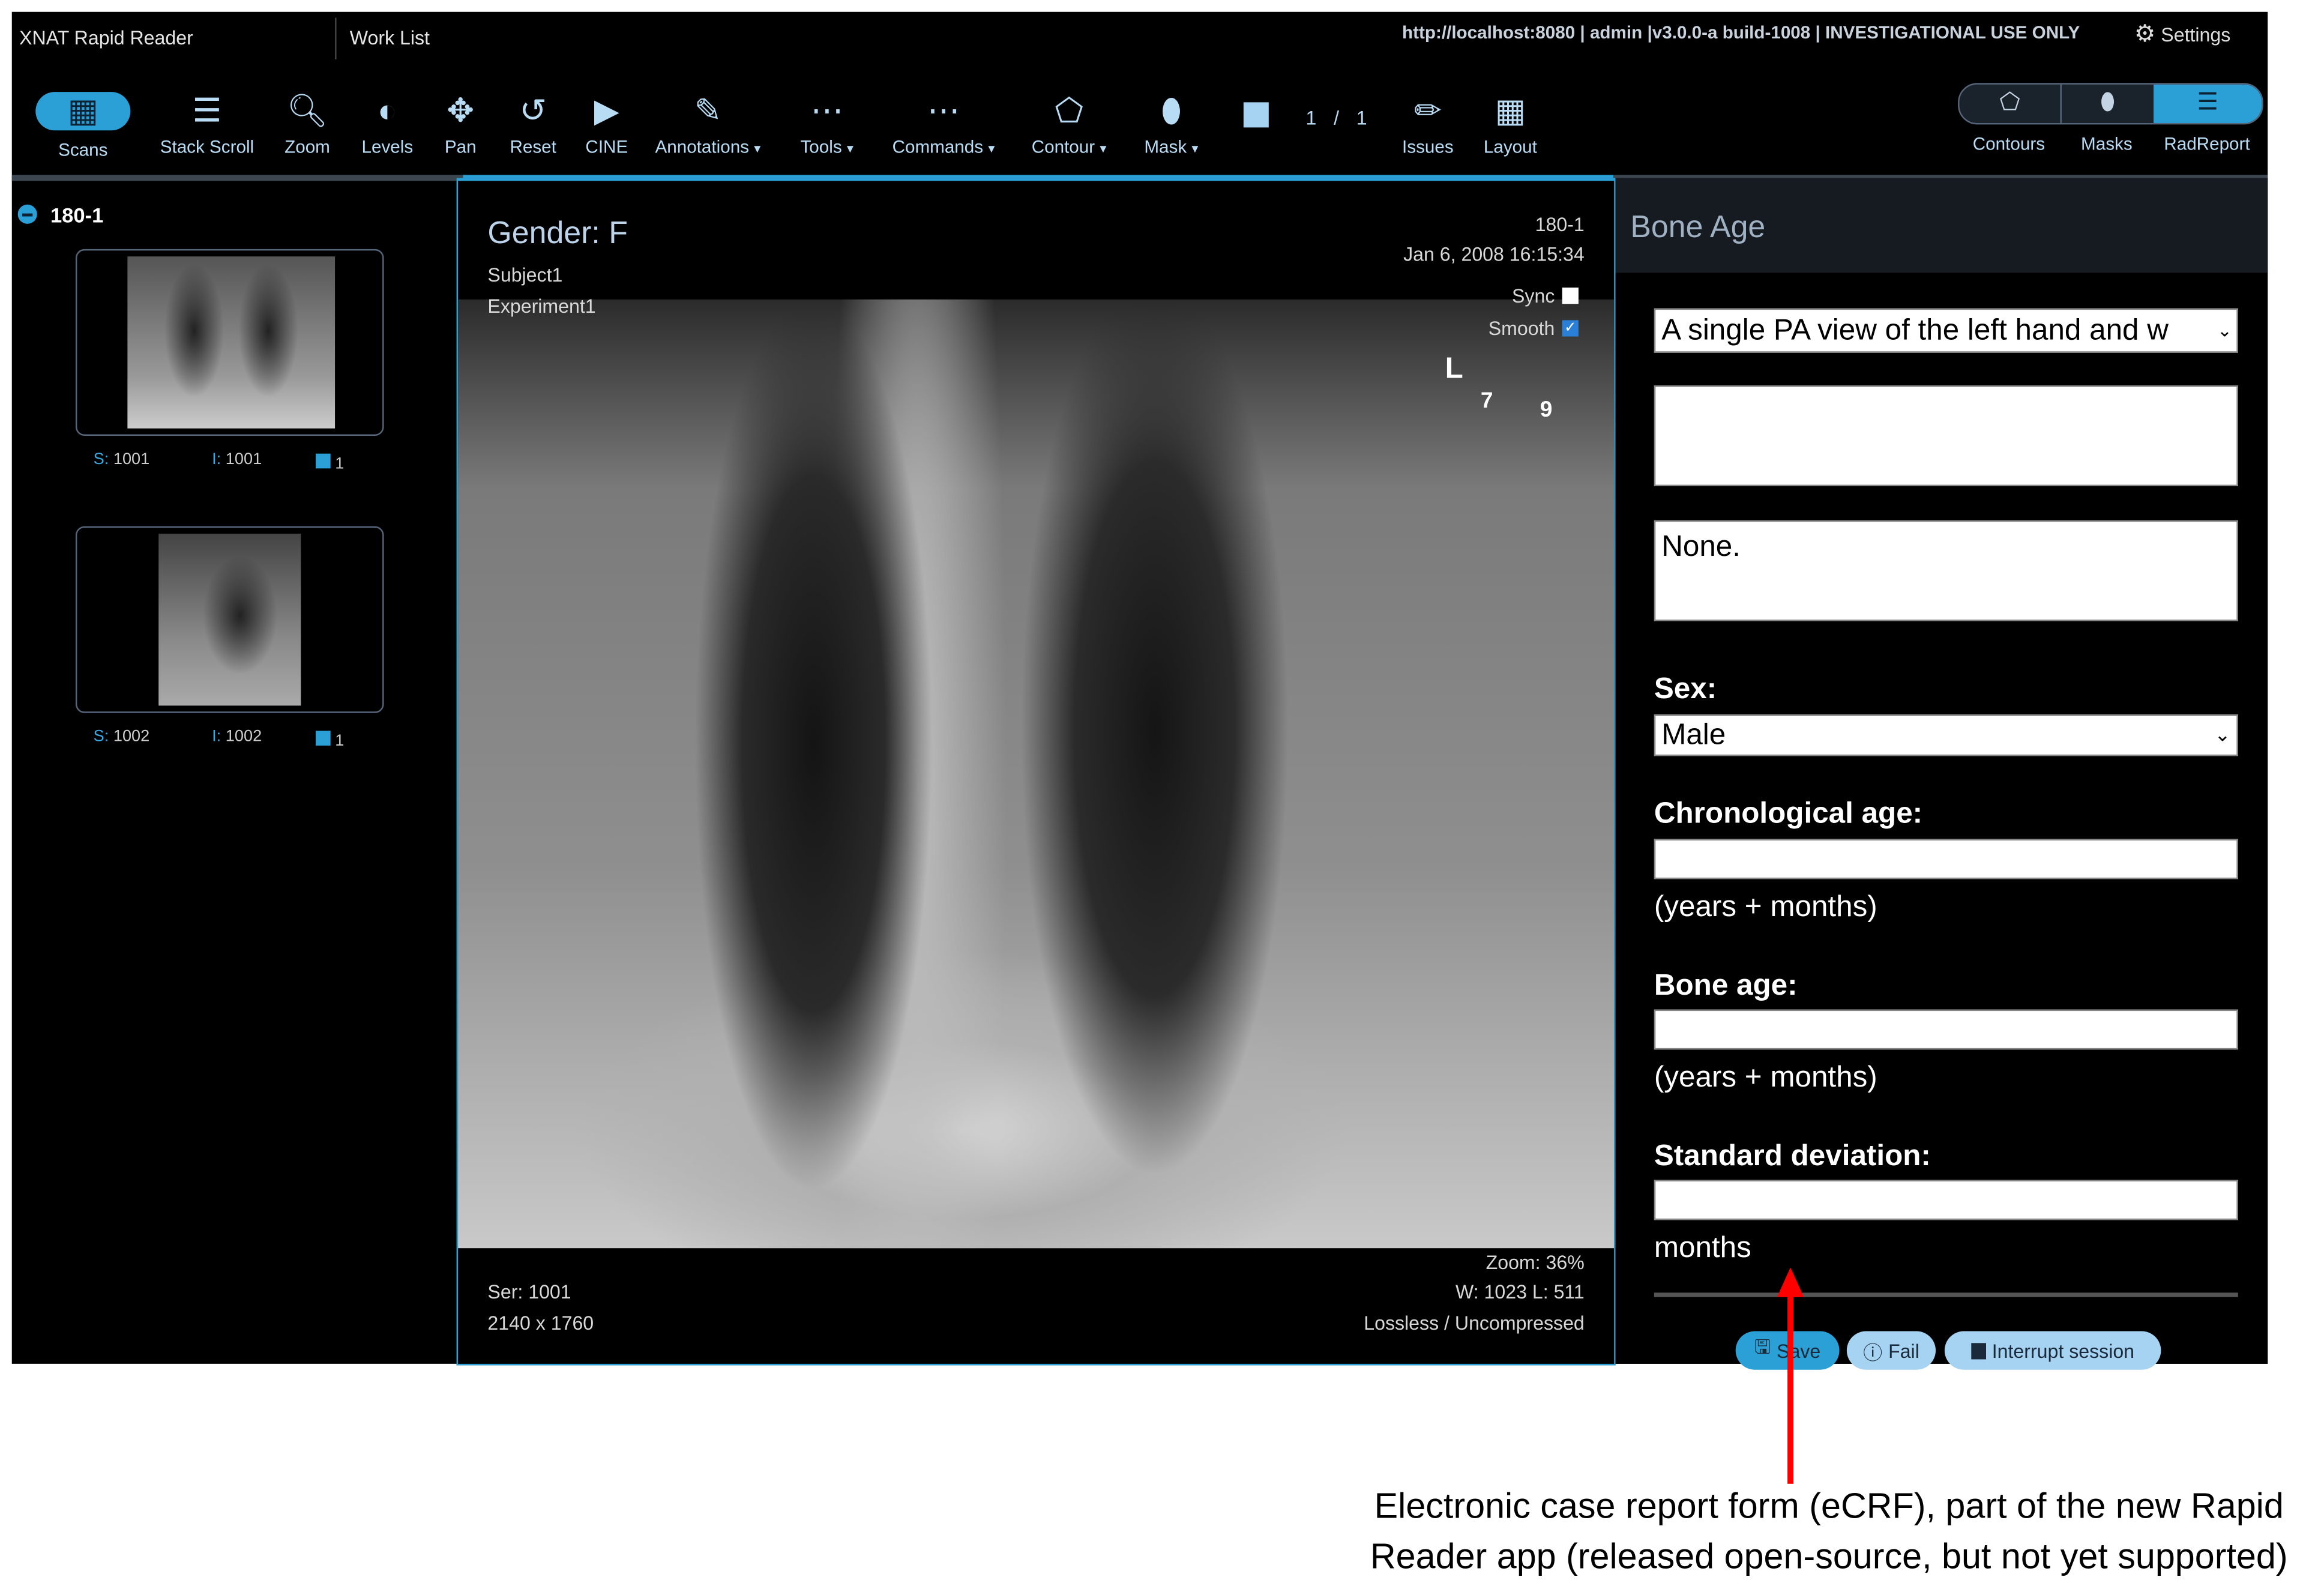 The height and width of the screenshot is (1586, 2324). I want to click on thumb-instance: I: 1001, so click(237, 459).